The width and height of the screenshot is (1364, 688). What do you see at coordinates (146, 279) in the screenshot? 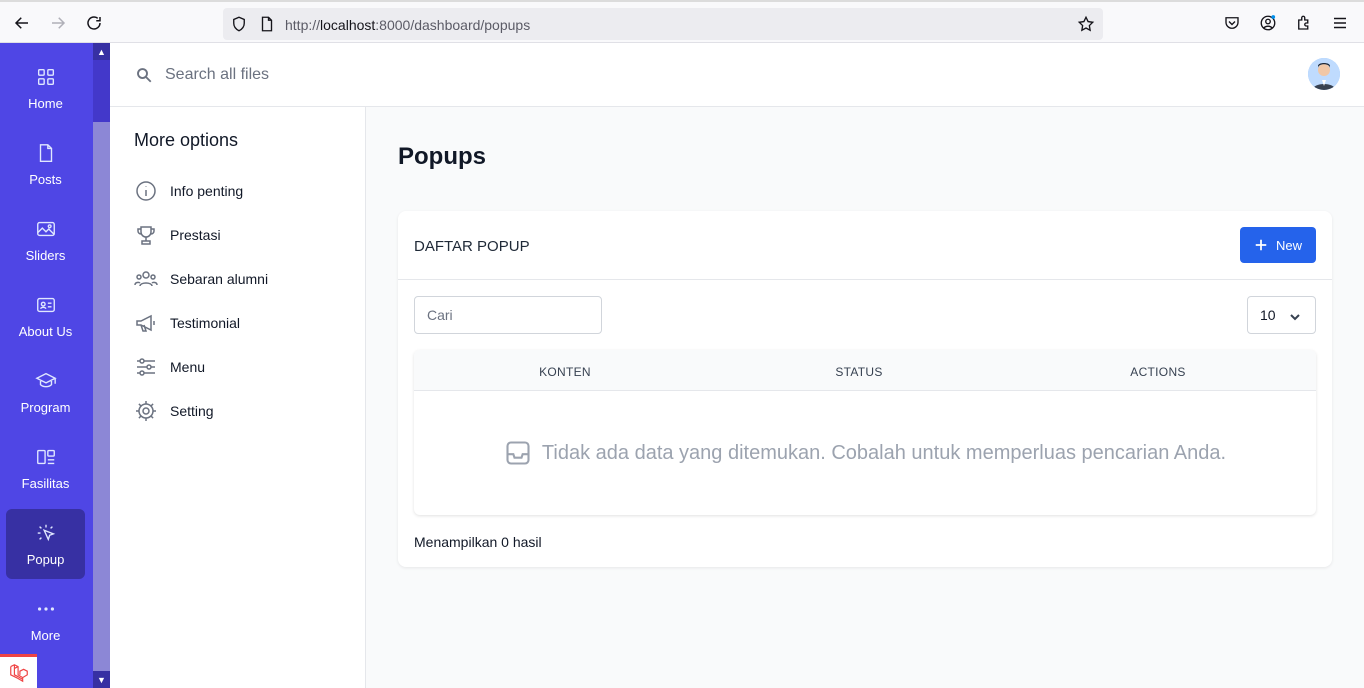
I see `users-icon` at bounding box center [146, 279].